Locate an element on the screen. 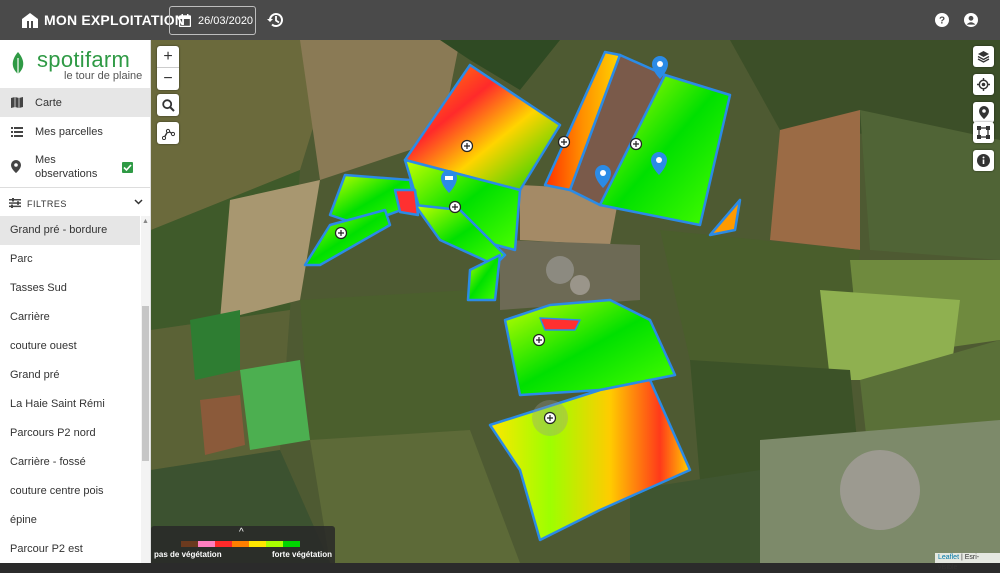 The width and height of the screenshot is (1000, 573). parcel-list-item: Carrière is located at coordinates (70, 317).